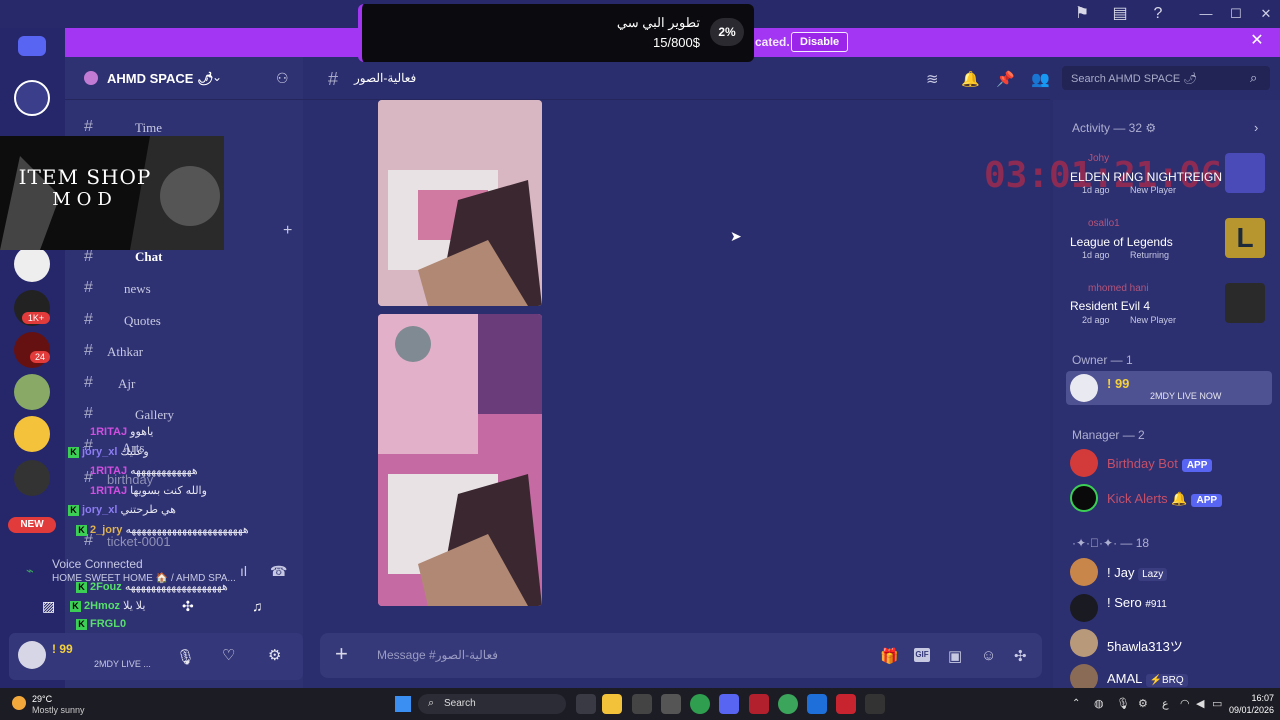 The height and width of the screenshot is (720, 1280). I want to click on member-name: ! Sero #911, so click(1137, 602).